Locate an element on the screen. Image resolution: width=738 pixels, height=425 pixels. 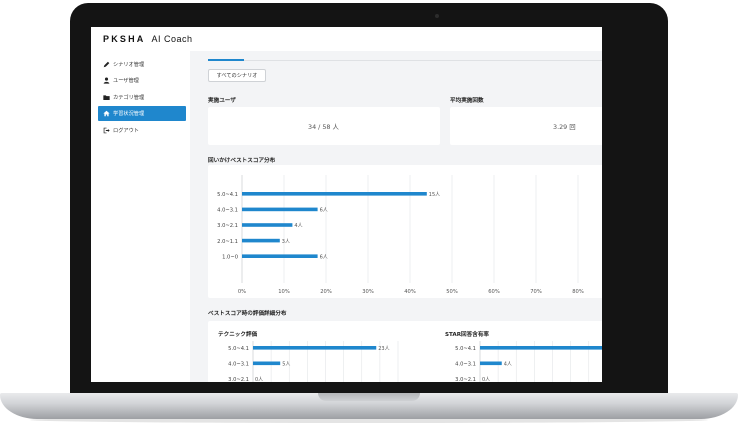
sidebar-item-logout: ログアウト is located at coordinates (142, 130).